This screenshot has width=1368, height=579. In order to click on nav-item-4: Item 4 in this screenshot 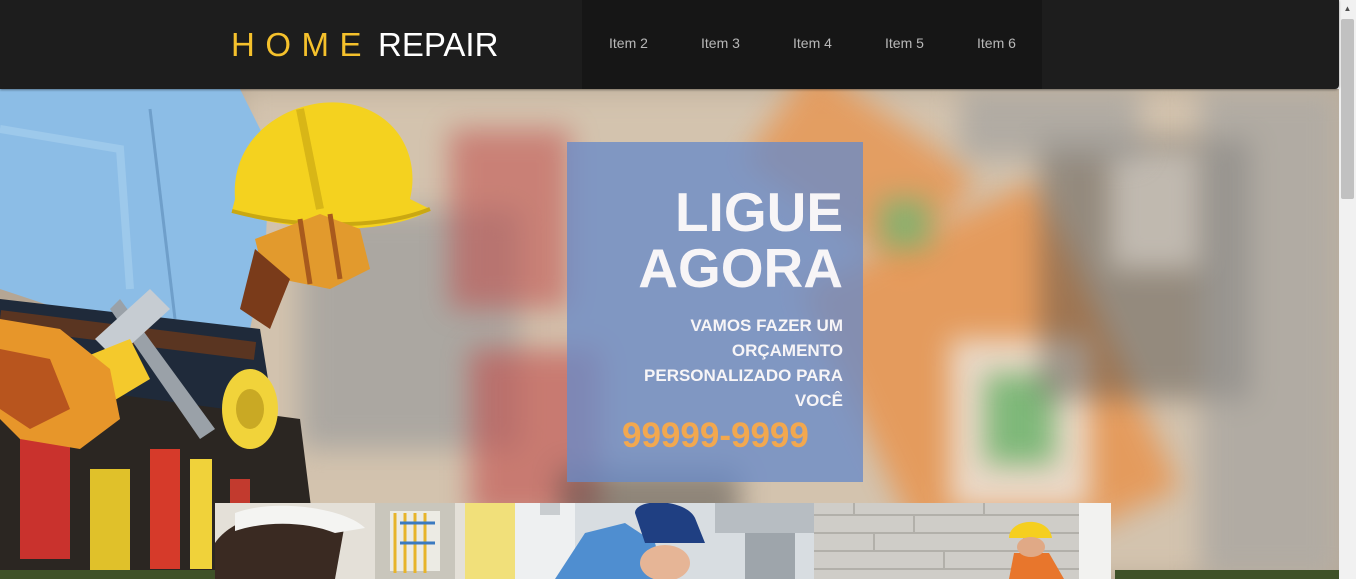, I will do `click(812, 43)`.